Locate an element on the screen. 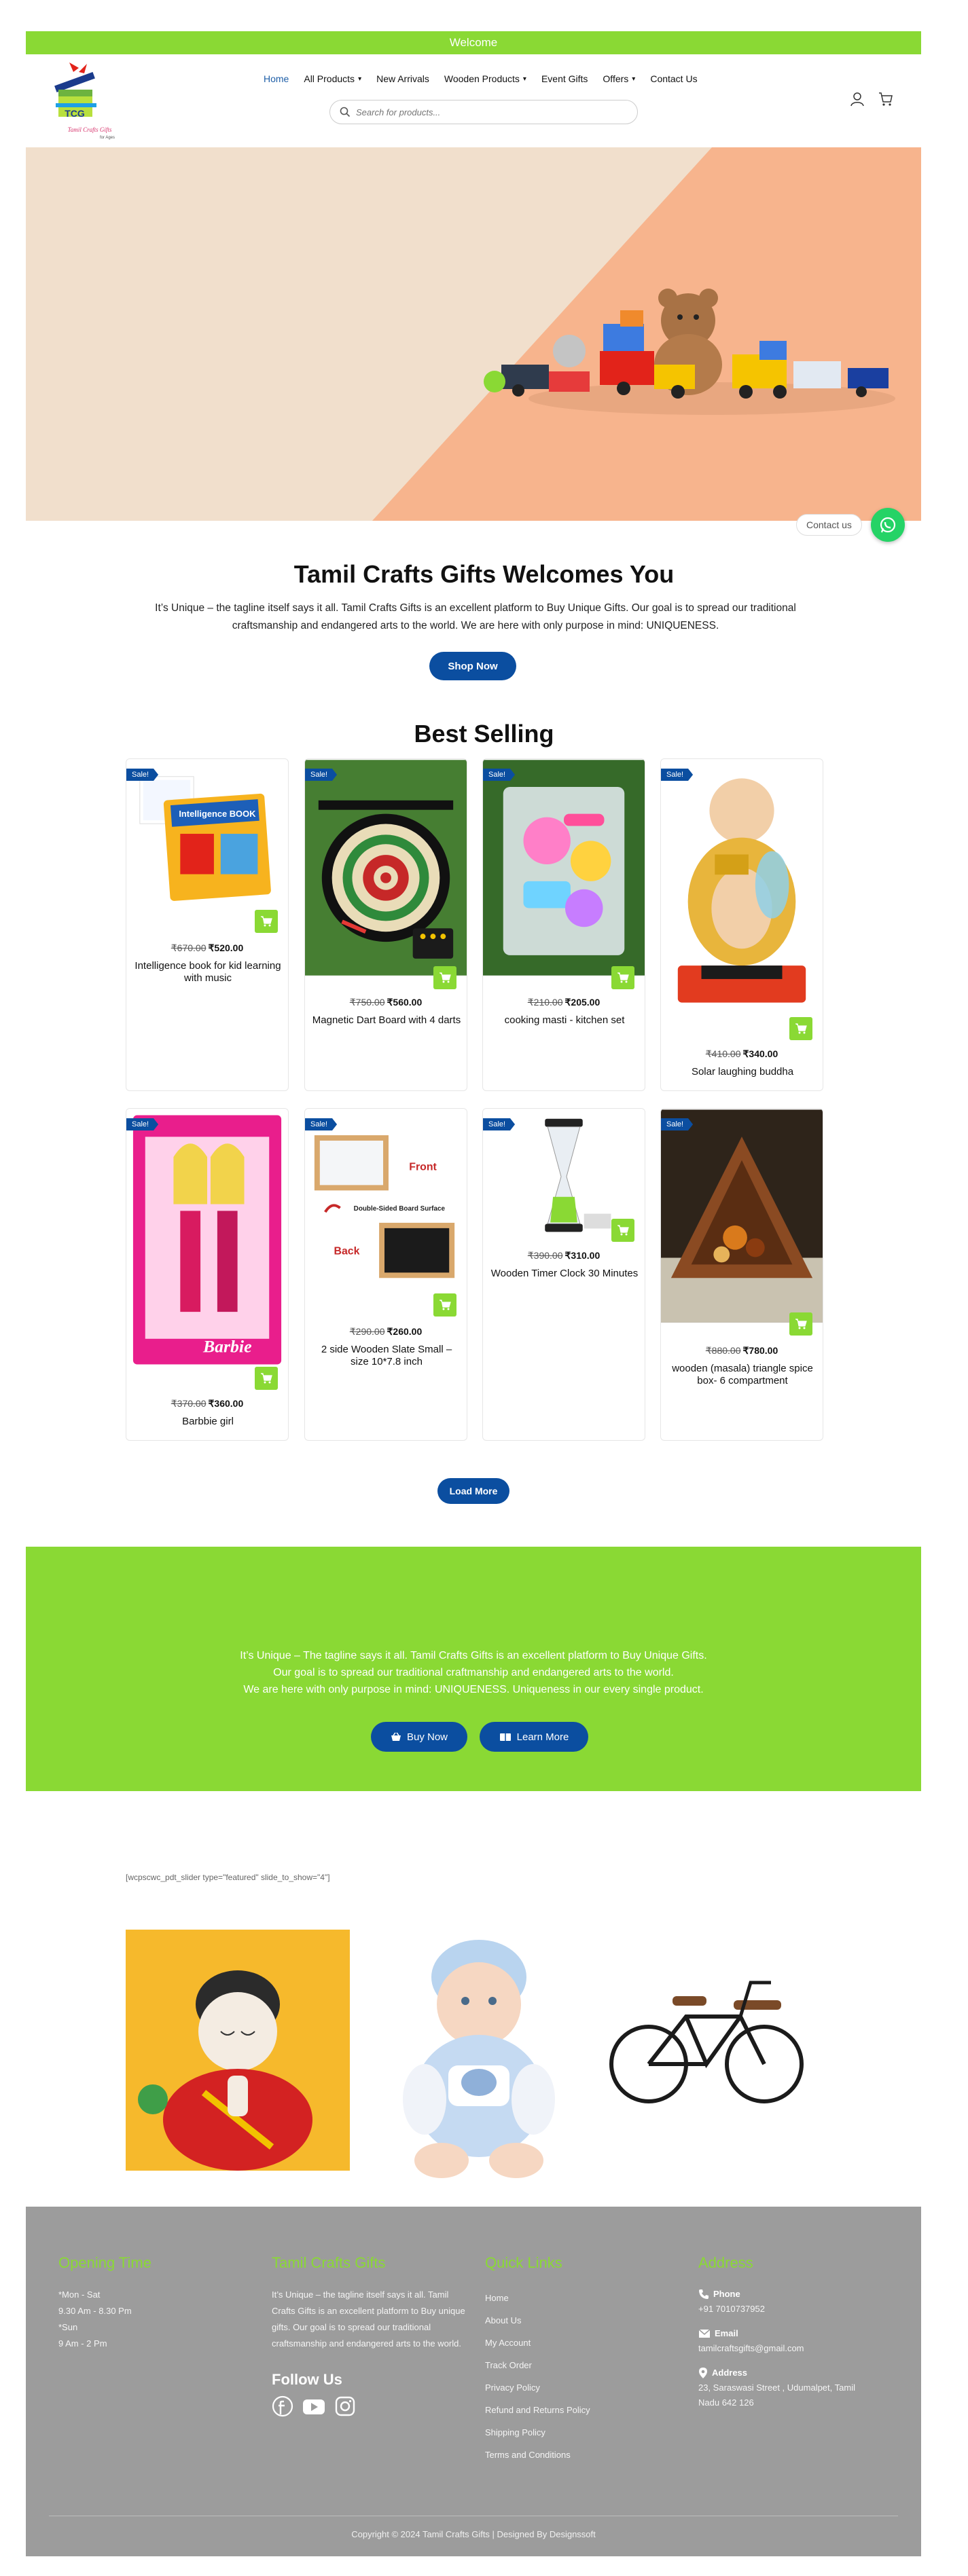 The height and width of the screenshot is (2576, 968). product-name: Wooden Timer Clock 30 Minutes is located at coordinates (564, 1274).